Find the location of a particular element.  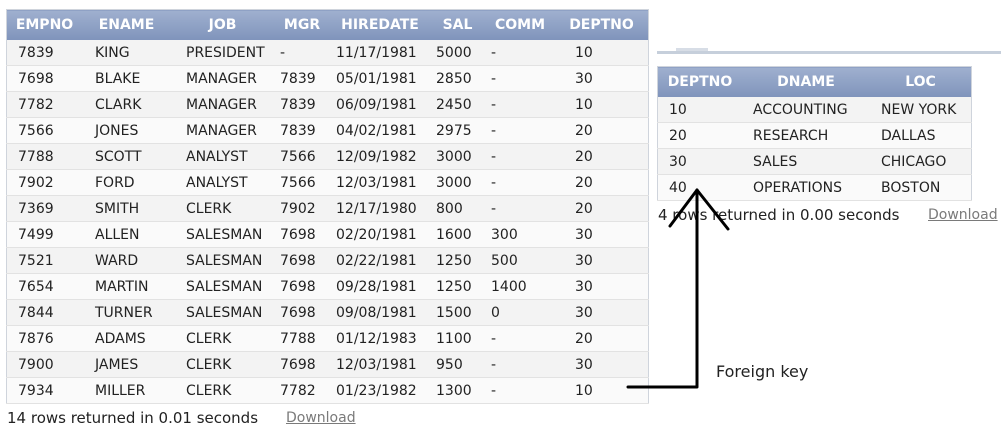

foreign-key-label: Foreign key is located at coordinates (762, 371).